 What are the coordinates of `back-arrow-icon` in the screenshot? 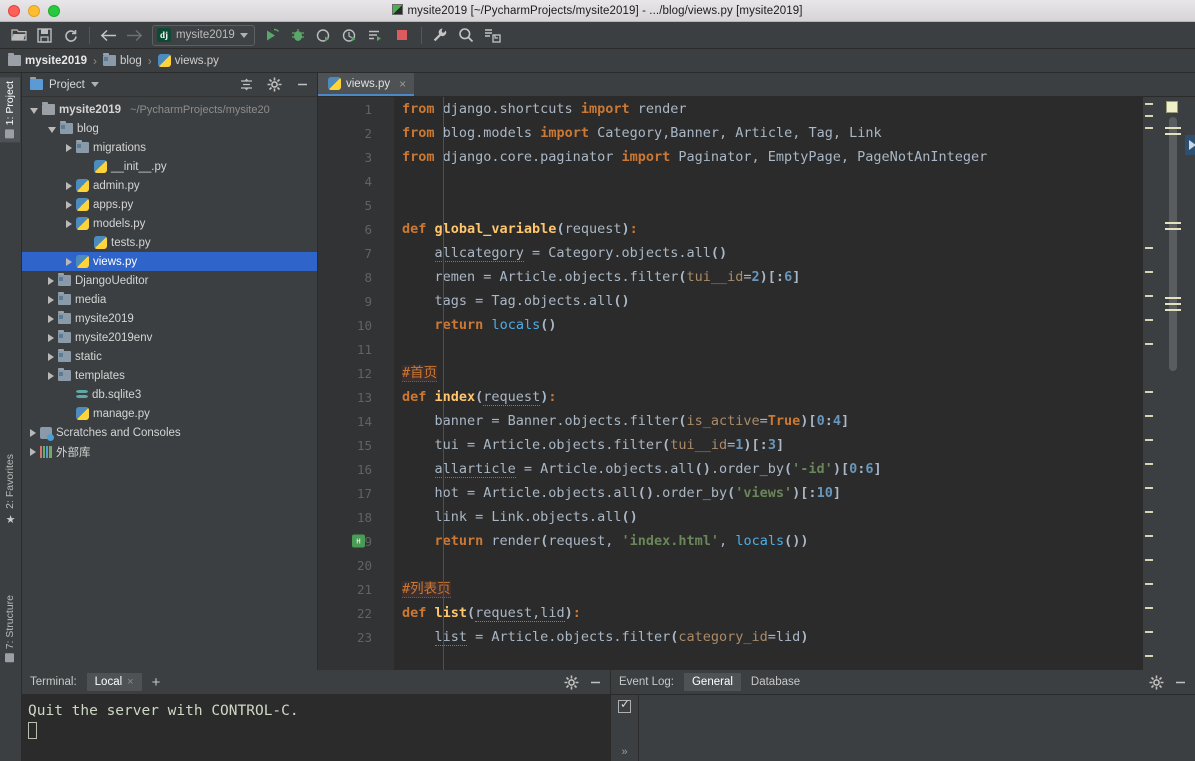 It's located at (108, 35).